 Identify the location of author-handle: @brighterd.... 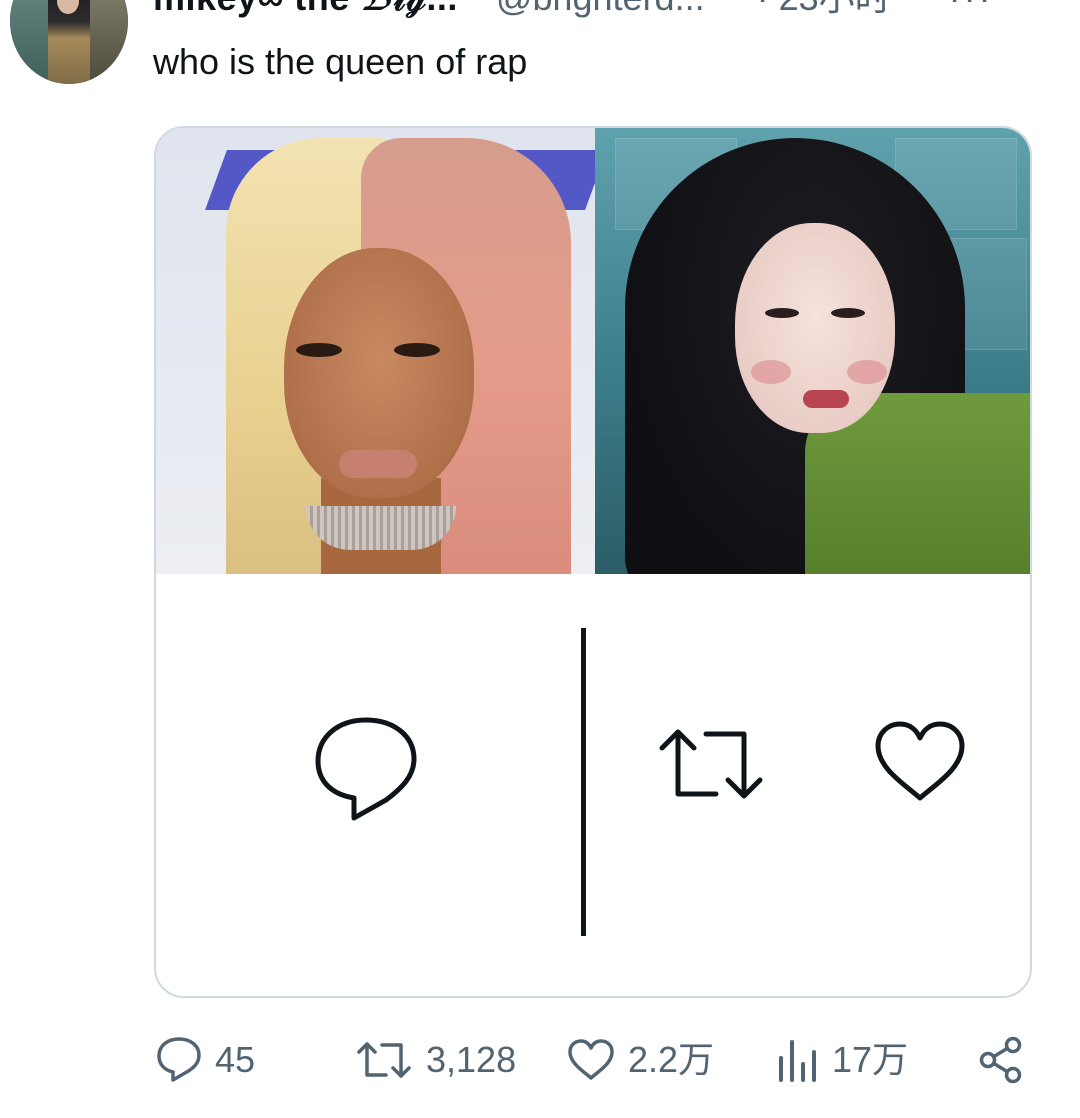
(600, 9).